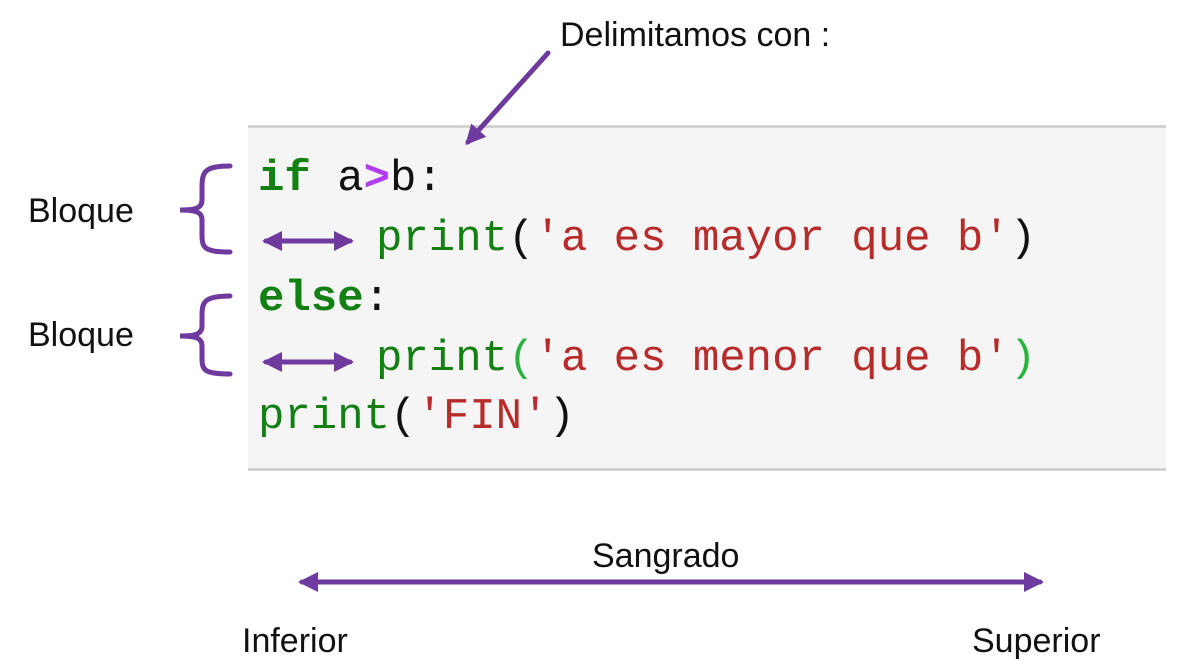 Image resolution: width=1186 pixels, height=672 pixels. I want to click on block-brace-if, so click(206, 209).